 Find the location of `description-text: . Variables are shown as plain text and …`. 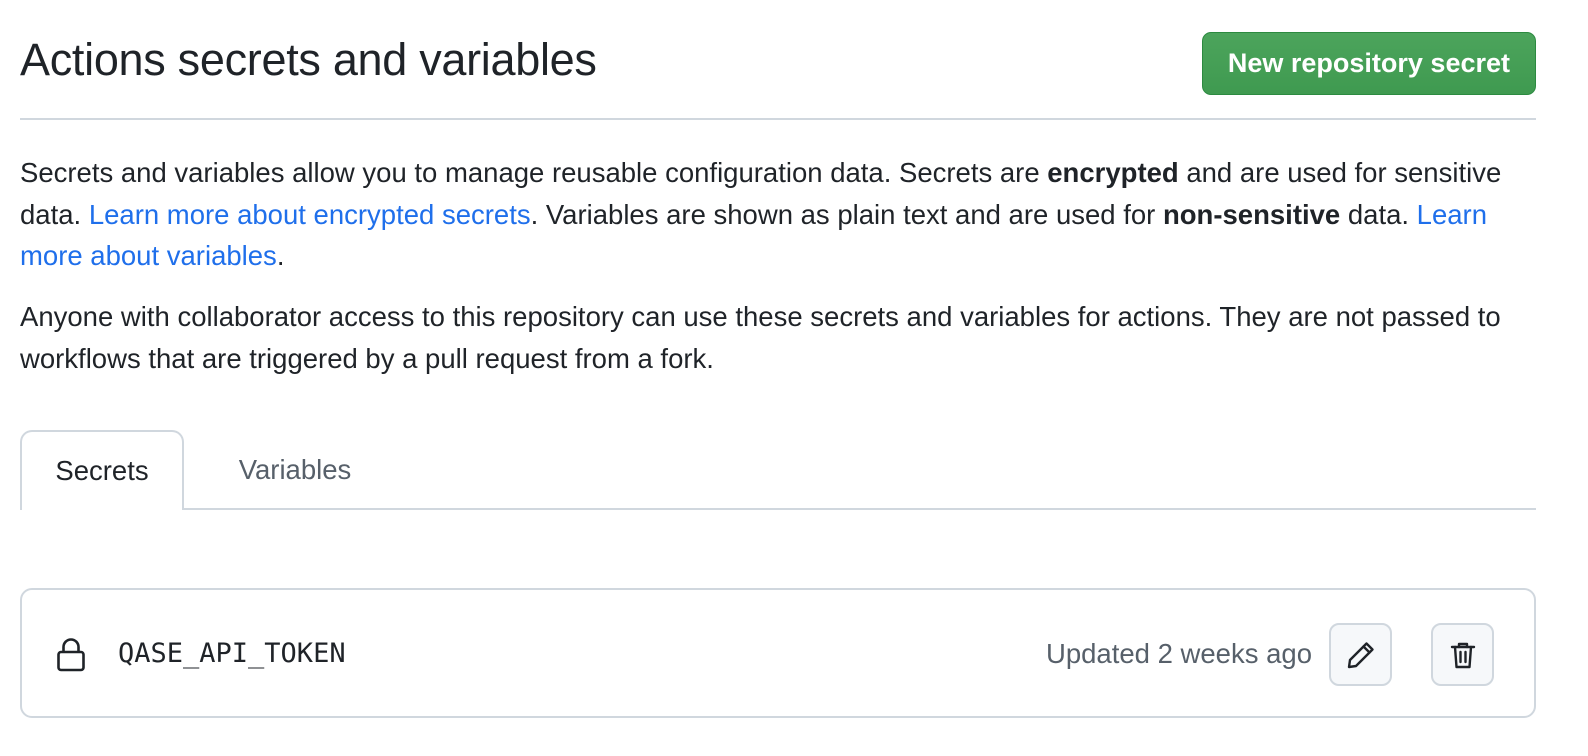

description-text: . Variables are shown as plain text and … is located at coordinates (846, 214).